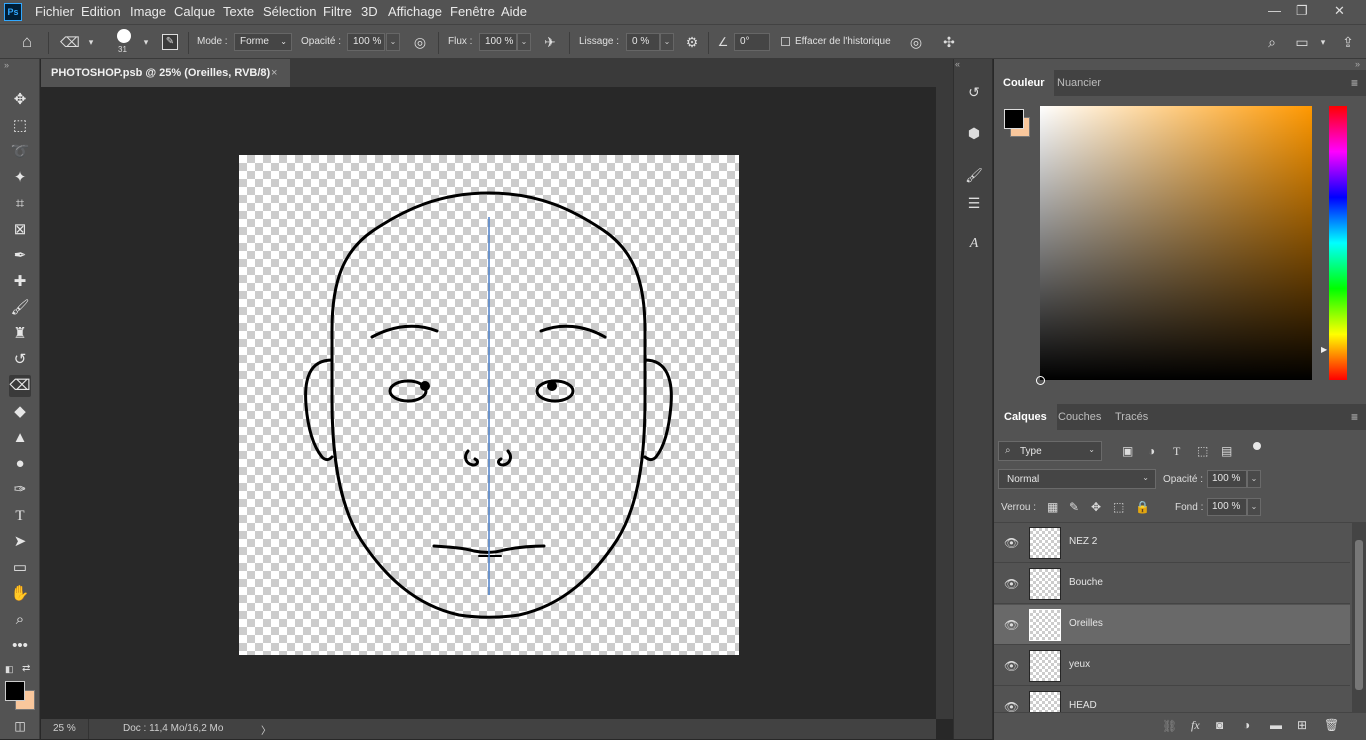 This screenshot has height=740, width=1366. I want to click on sharpen-tool-icon: ▲, so click(20, 438).